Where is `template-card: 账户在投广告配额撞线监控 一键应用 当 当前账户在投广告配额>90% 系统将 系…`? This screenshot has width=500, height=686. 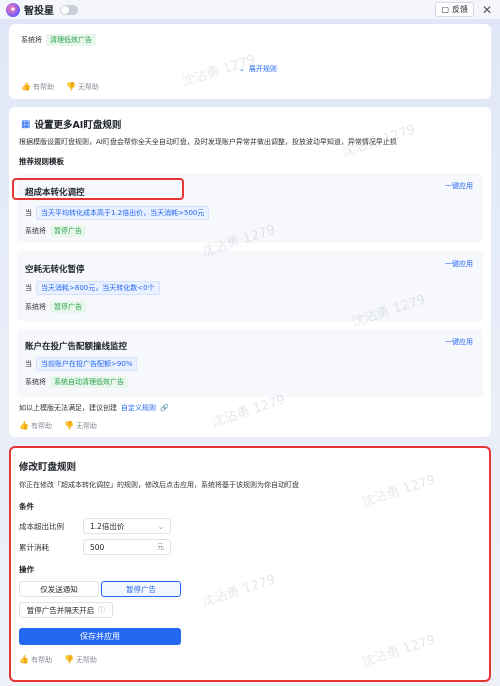
template-card: 账户在投广告配额撞线监控 一键应用 当 当前账户在投广告配额>90% 系统将 系… is located at coordinates (250, 363).